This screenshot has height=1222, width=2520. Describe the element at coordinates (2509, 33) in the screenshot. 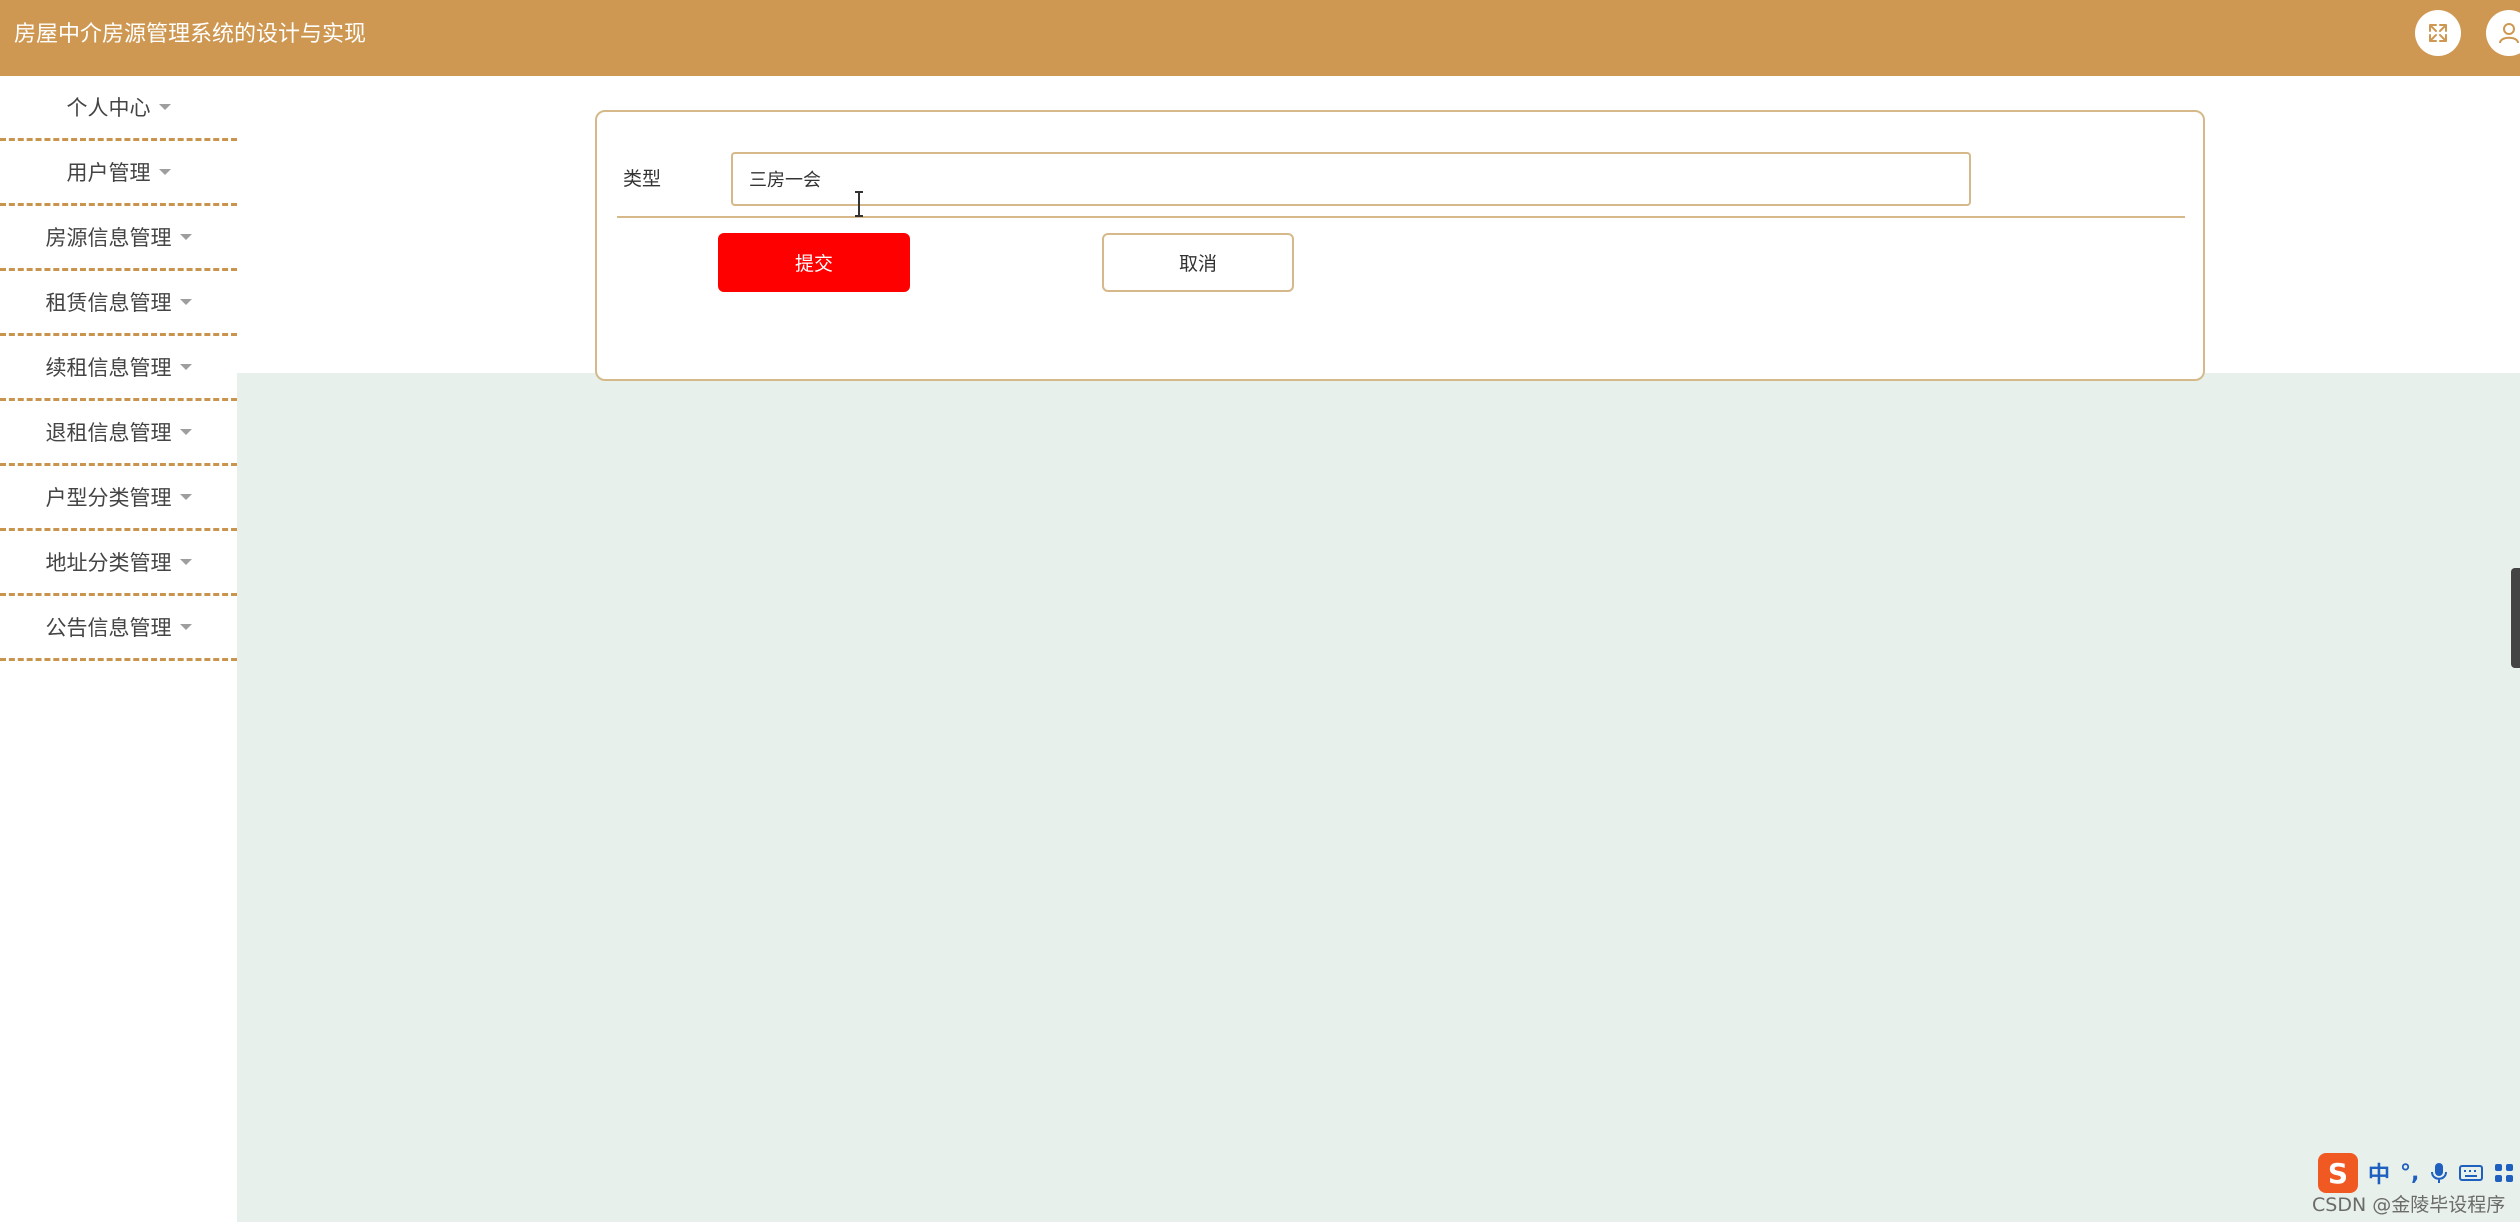

I see `user-icon` at that location.